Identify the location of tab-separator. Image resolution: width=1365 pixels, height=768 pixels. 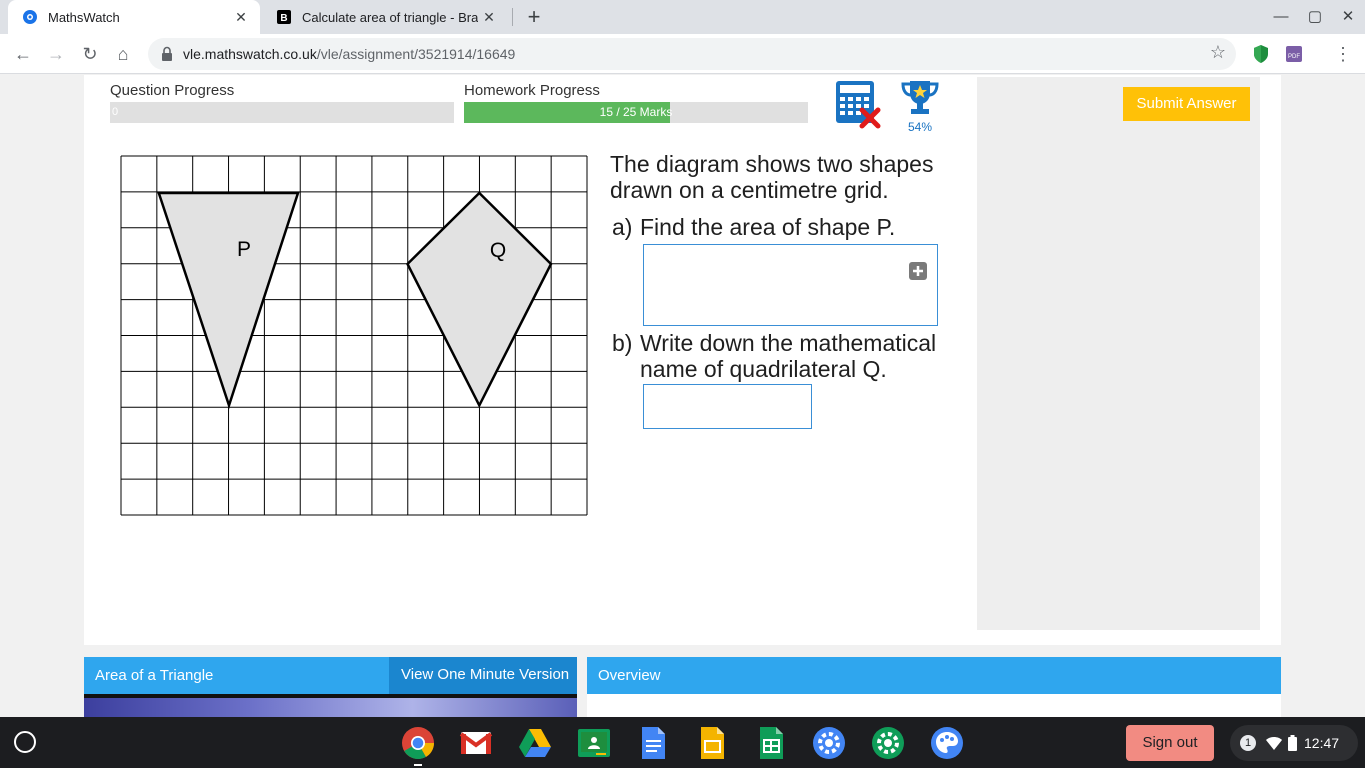
(512, 17).